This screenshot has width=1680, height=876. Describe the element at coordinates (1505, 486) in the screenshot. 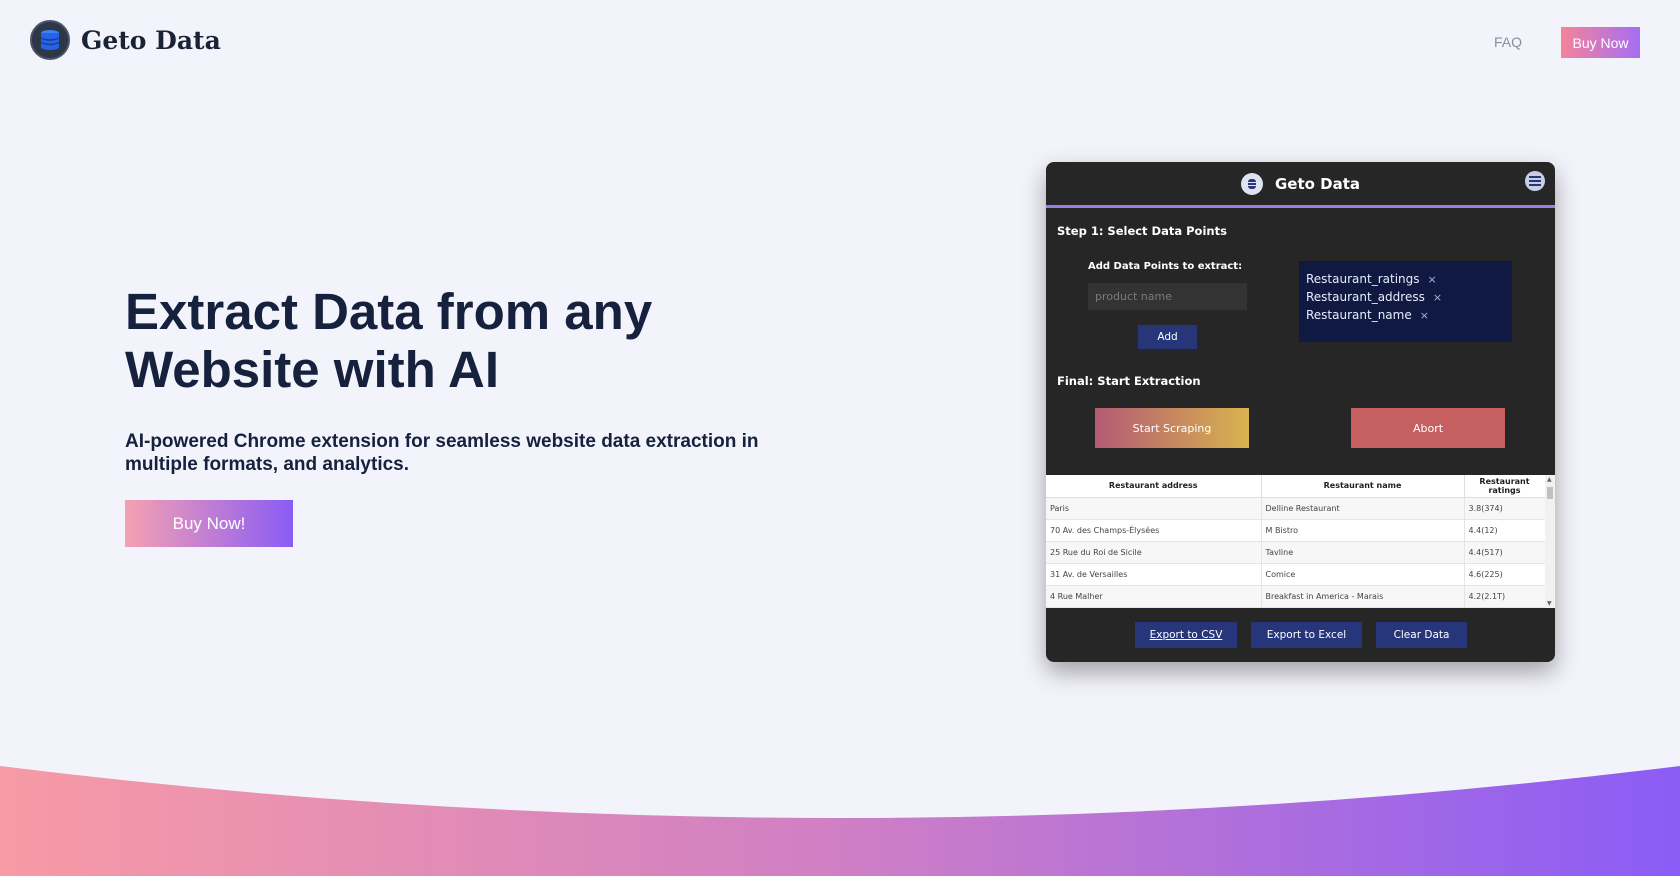

I see `column-header: Restaurant ratings` at that location.